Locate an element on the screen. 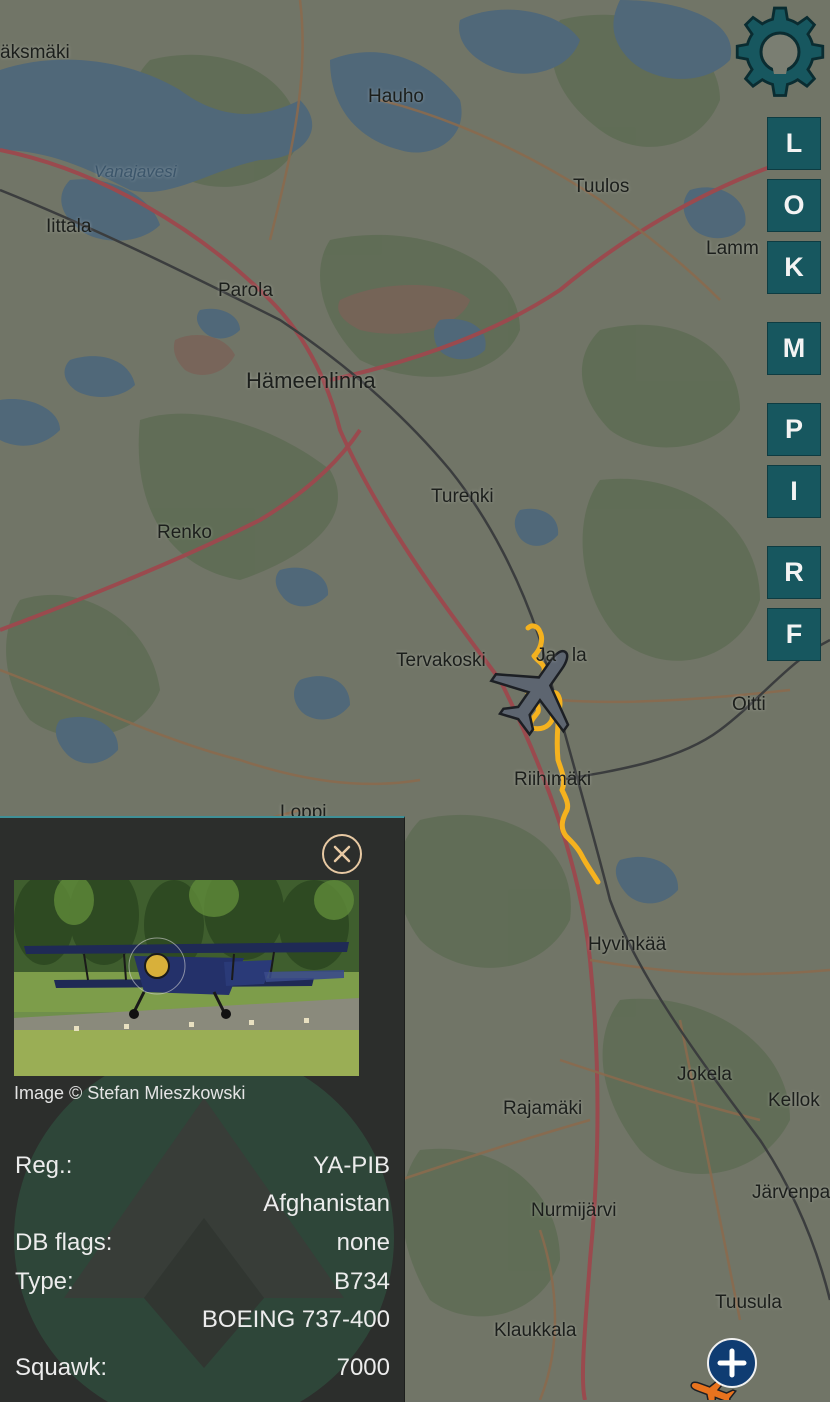  place-hauho: Hauho is located at coordinates (396, 96).